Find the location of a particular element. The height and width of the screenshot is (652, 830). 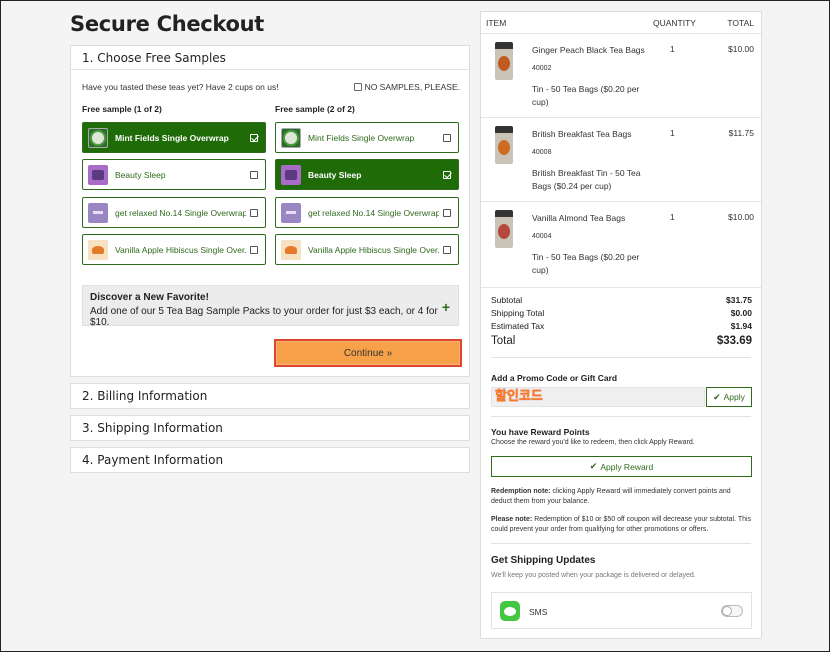

step-3-title: 3. Shipping Information is located at coordinates (270, 428).